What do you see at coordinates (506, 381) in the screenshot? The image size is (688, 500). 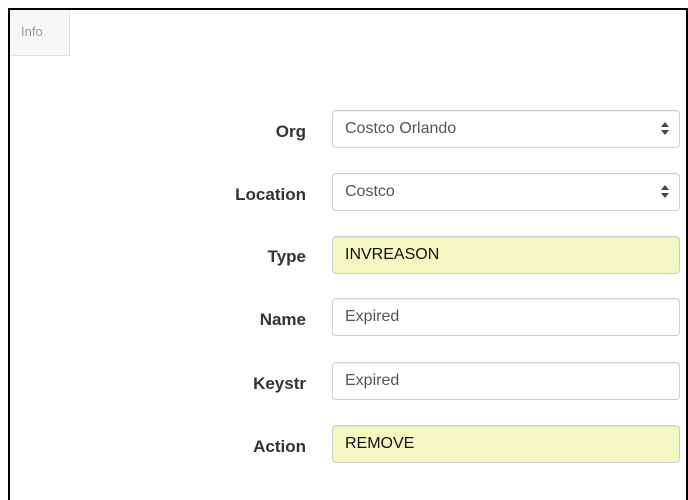 I see `keystr-field: Expired` at bounding box center [506, 381].